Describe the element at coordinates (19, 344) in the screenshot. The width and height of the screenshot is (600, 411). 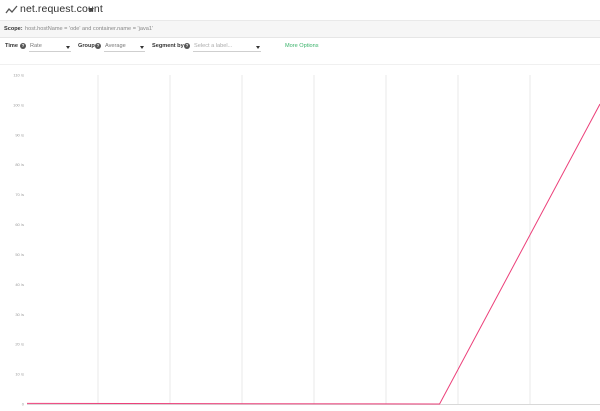
I see `y-tick-label: 20 /s` at that location.